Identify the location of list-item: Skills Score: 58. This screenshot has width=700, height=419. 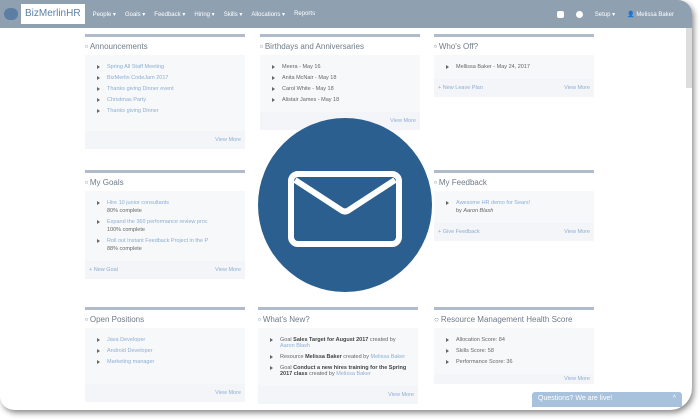
(515, 351).